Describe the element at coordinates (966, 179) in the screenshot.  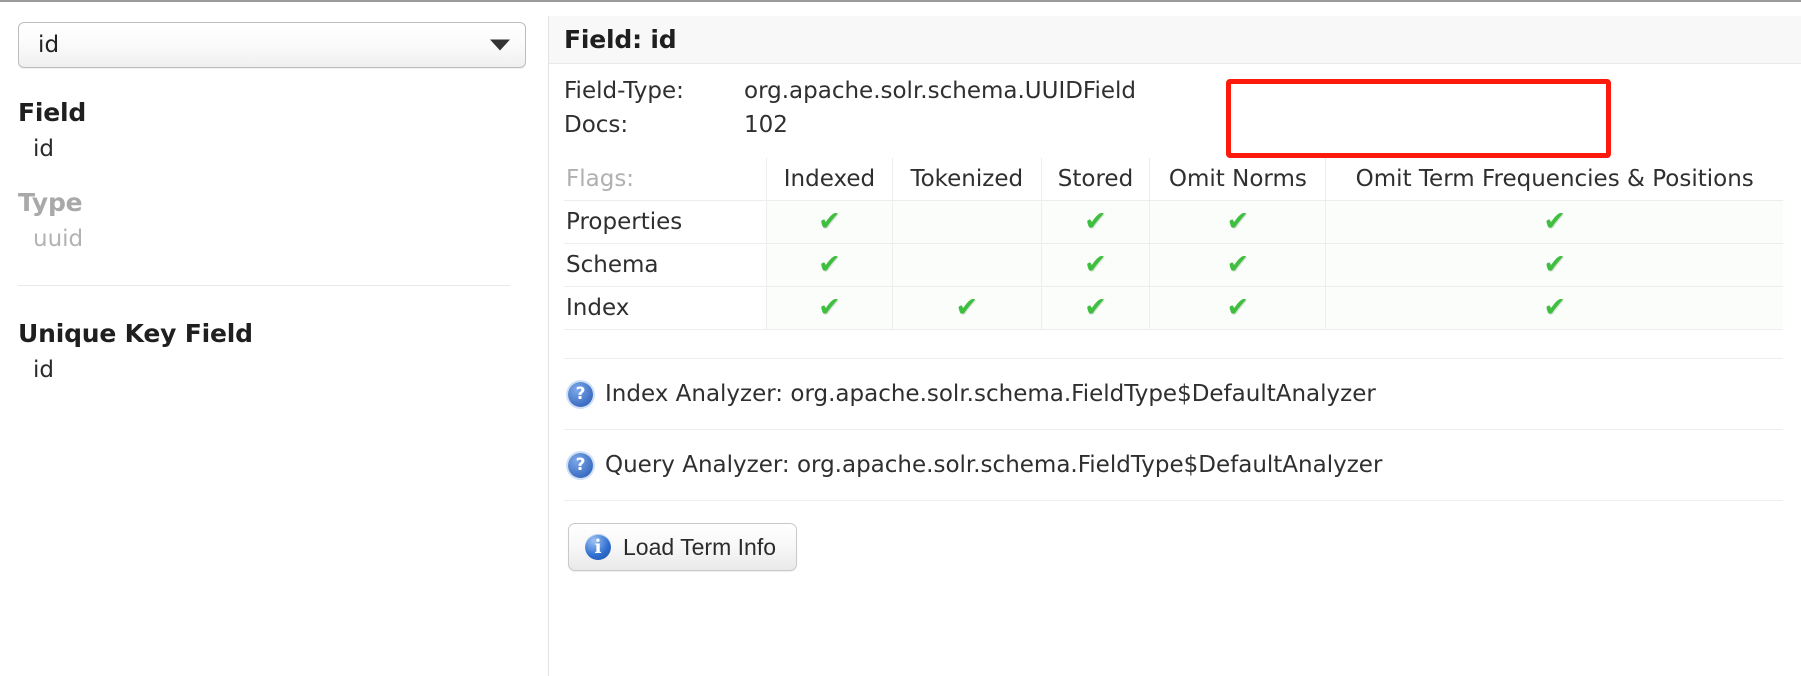
I see `column-header-tokenized: Tokenized` at that location.